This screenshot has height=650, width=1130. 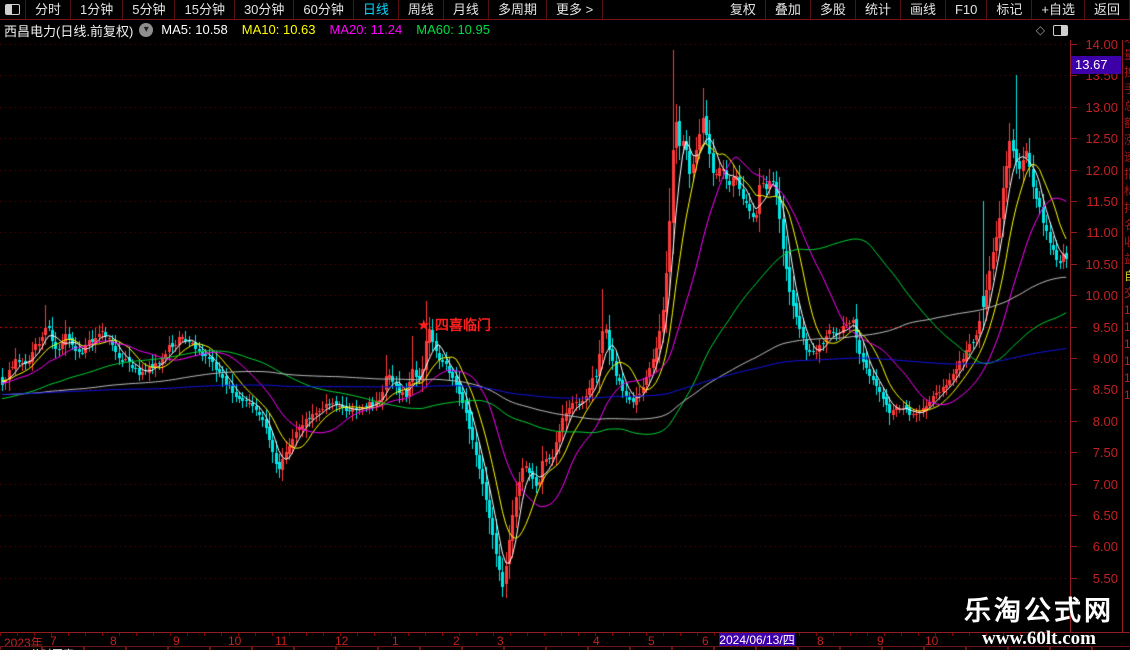 I want to click on period-tab-2: 1分钟, so click(x=97, y=9).